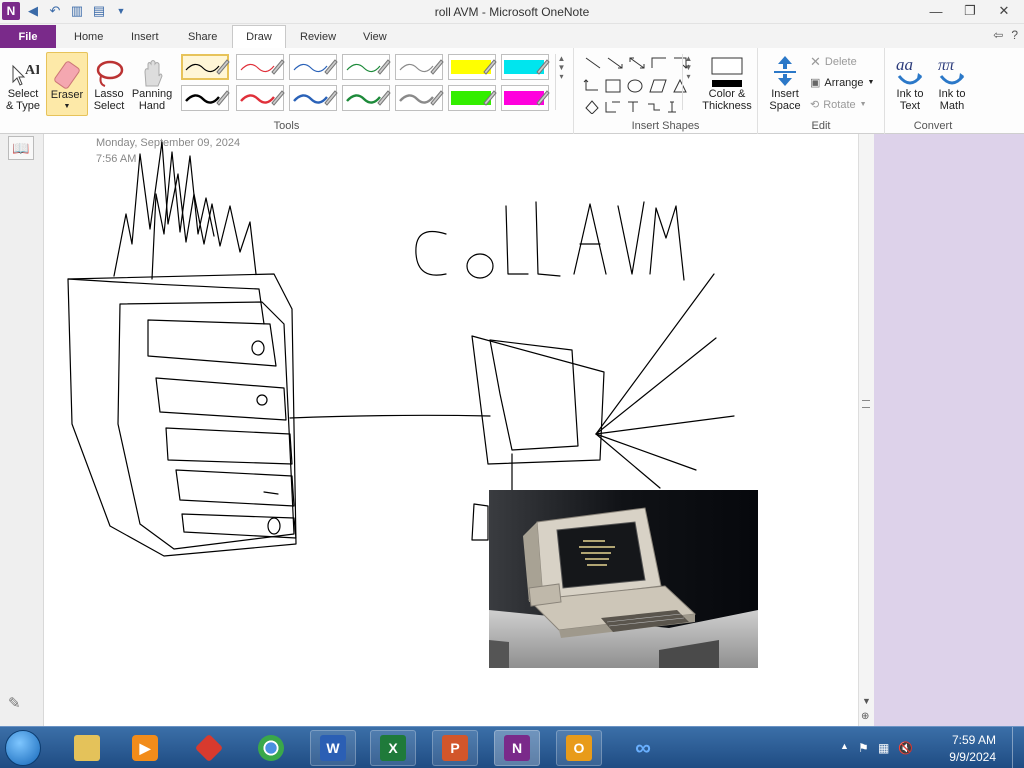 This screenshot has height=768, width=1024. I want to click on pen-blue-thick, so click(313, 98).